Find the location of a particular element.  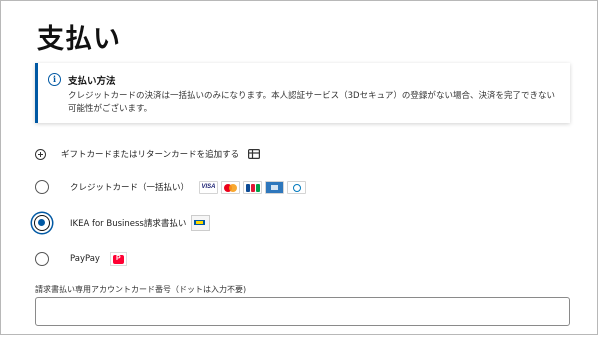

page-title: 支払い is located at coordinates (79, 39).